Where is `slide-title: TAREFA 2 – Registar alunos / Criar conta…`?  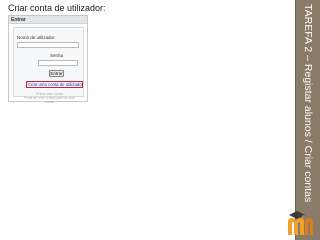
slide-title: TAREFA 2 – Registar alunos / Criar conta… is located at coordinates (308, 103).